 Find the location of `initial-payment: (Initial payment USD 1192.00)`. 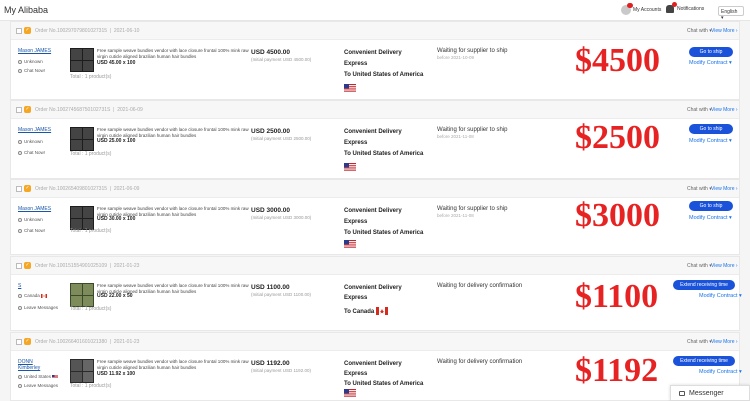

initial-payment: (Initial payment USD 1192.00) is located at coordinates (281, 370).